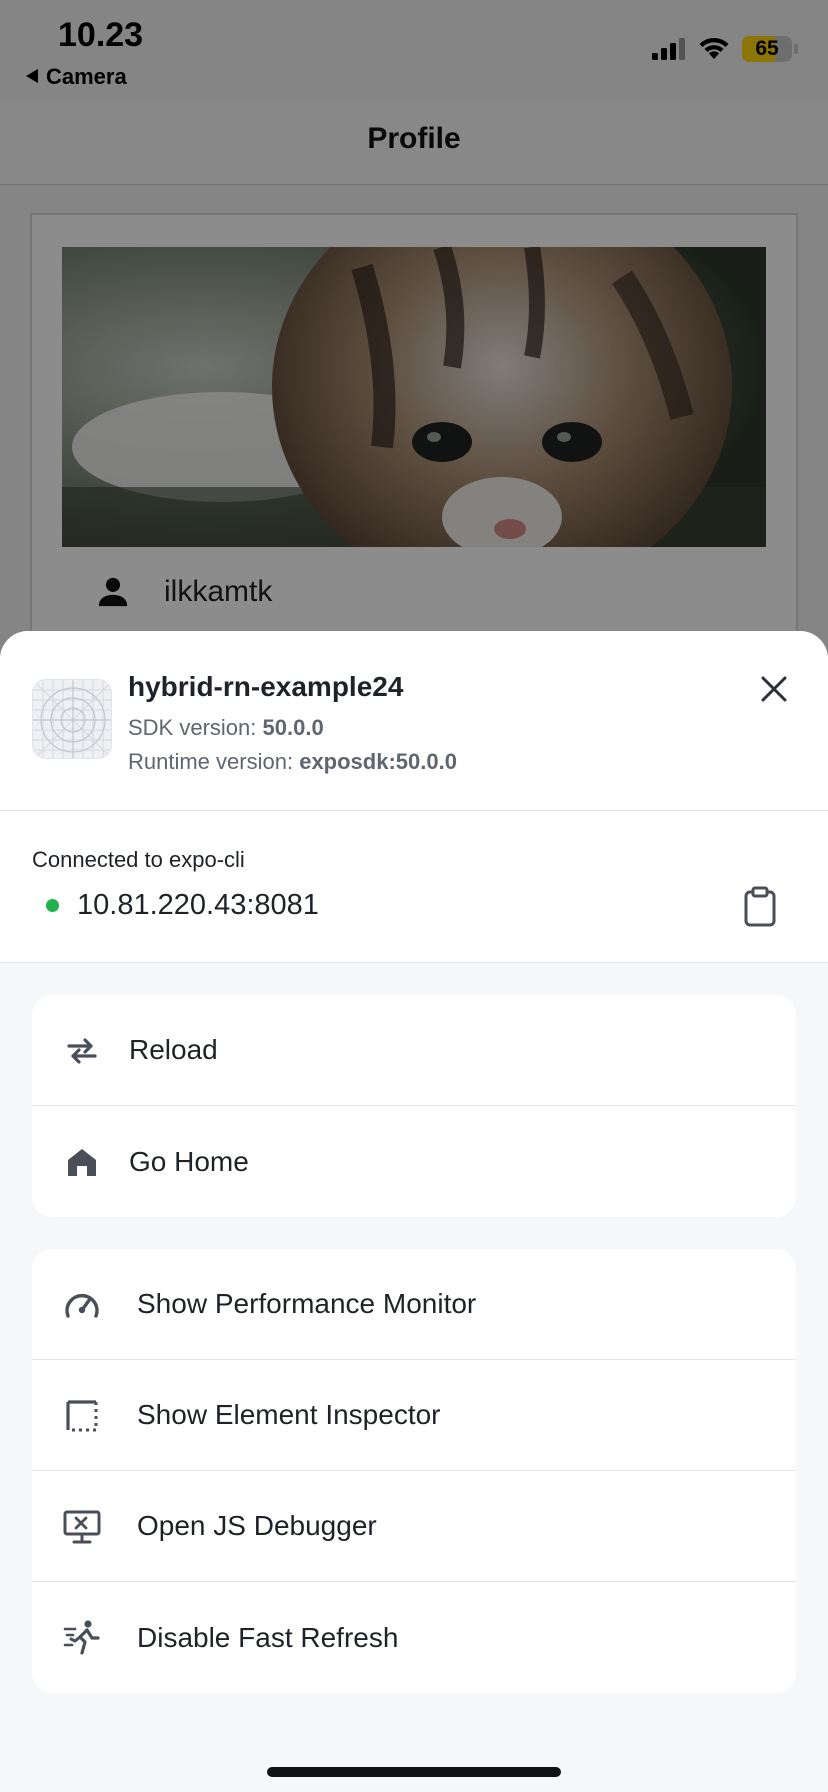 Image resolution: width=828 pixels, height=1792 pixels. I want to click on reload-button: Reload, so click(414, 1050).